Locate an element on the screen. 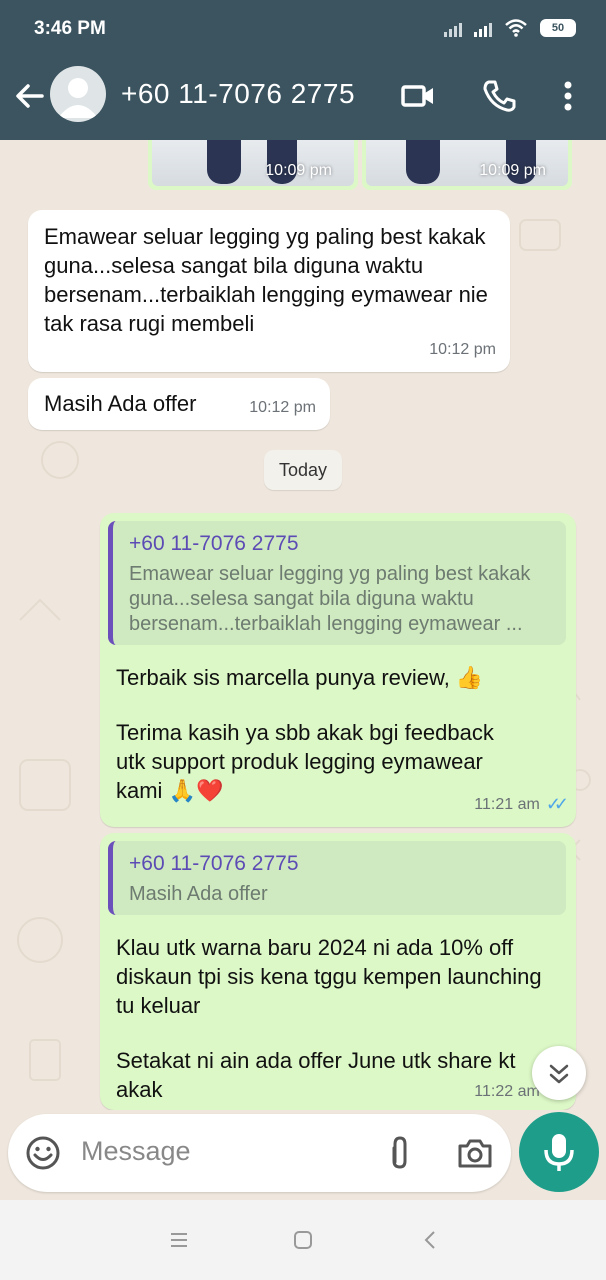 The image size is (606, 1280). battery-icon: 50 is located at coordinates (558, 28).